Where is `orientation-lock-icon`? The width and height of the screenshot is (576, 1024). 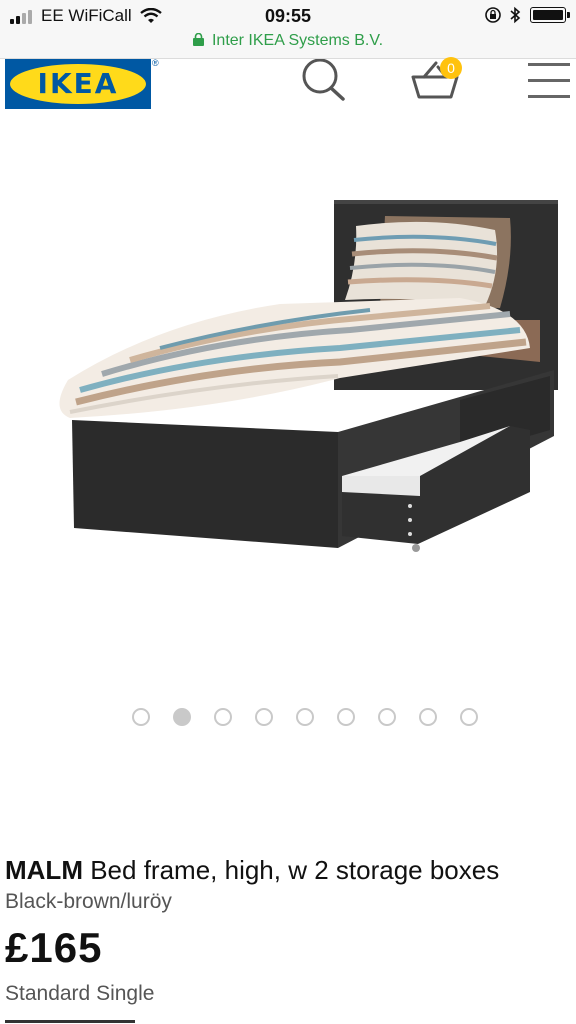
orientation-lock-icon is located at coordinates (493, 15).